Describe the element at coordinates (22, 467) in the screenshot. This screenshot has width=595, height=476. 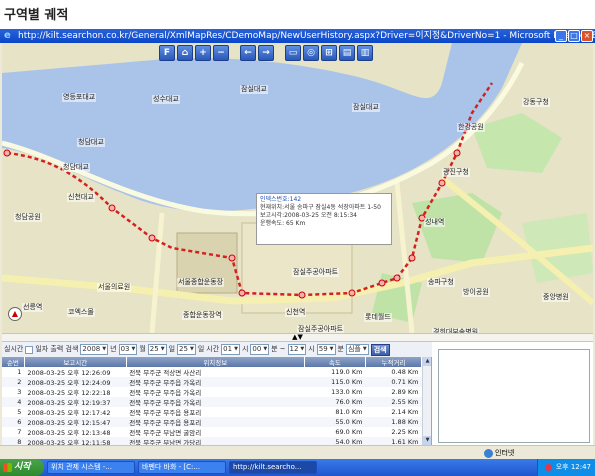
I see `start-button: 시작` at that location.